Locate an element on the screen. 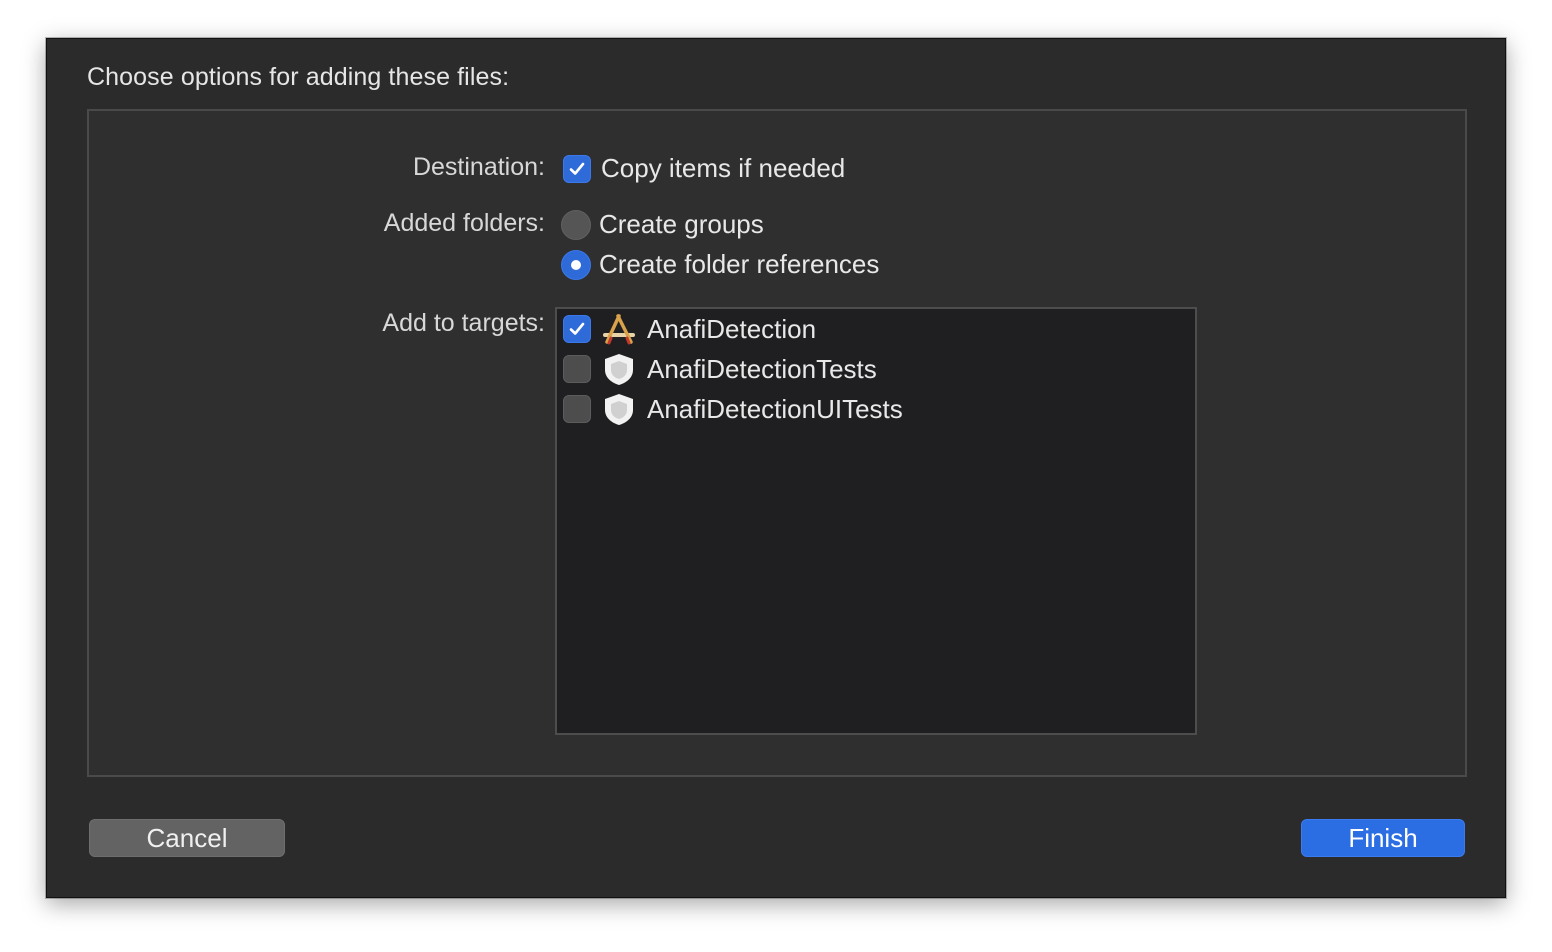 The width and height of the screenshot is (1552, 952). copy-items-checkbox-control: Copy items if needed is located at coordinates (704, 168).